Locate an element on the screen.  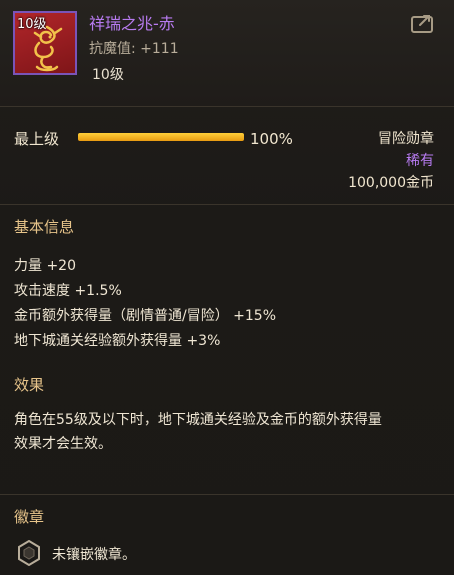
tier-percent: 100% is located at coordinates (271, 139).